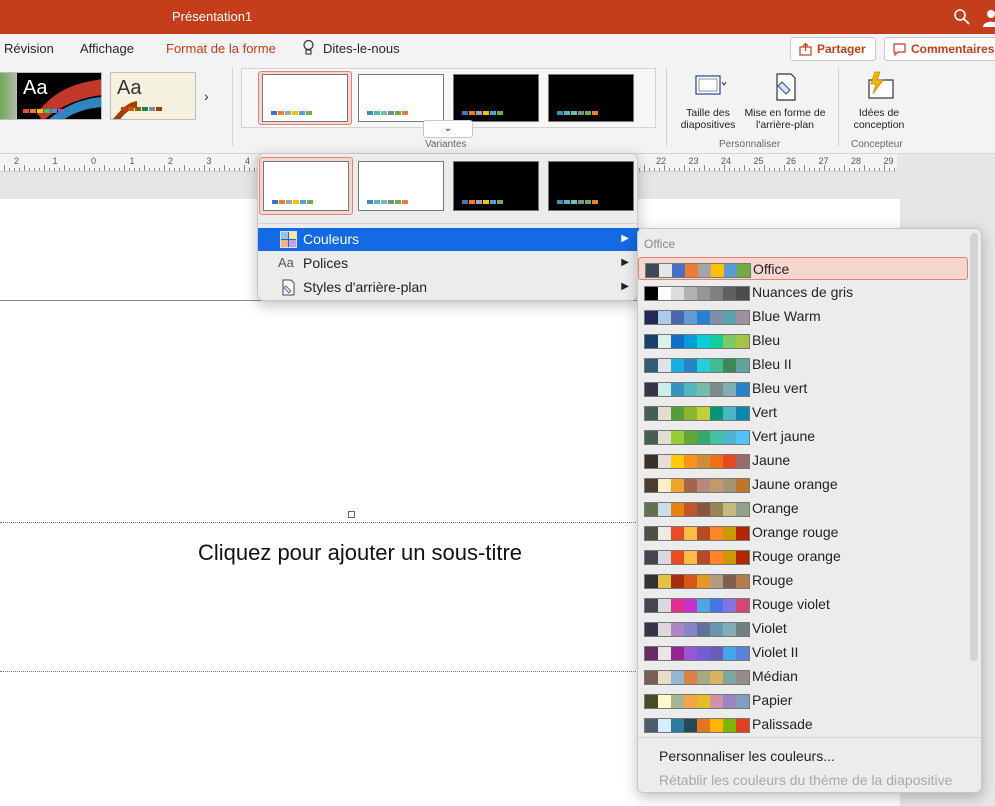 The height and width of the screenshot is (806, 995). I want to click on color-scheme-item: Office, so click(803, 268).